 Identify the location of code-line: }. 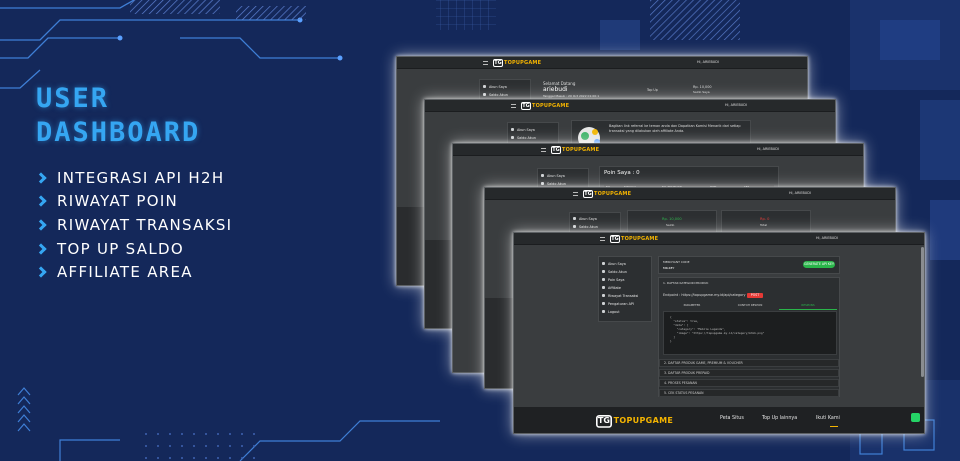
(671, 341).